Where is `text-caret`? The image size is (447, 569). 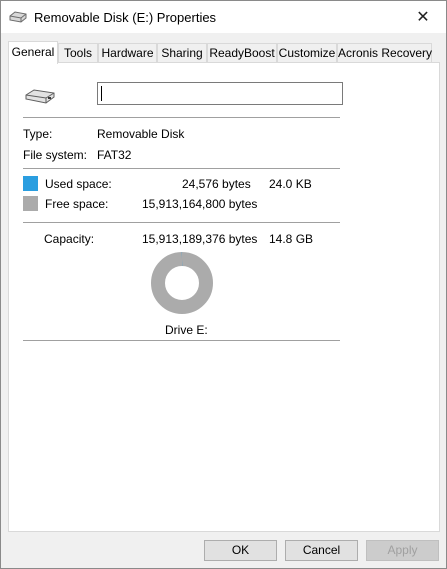 text-caret is located at coordinates (101, 93).